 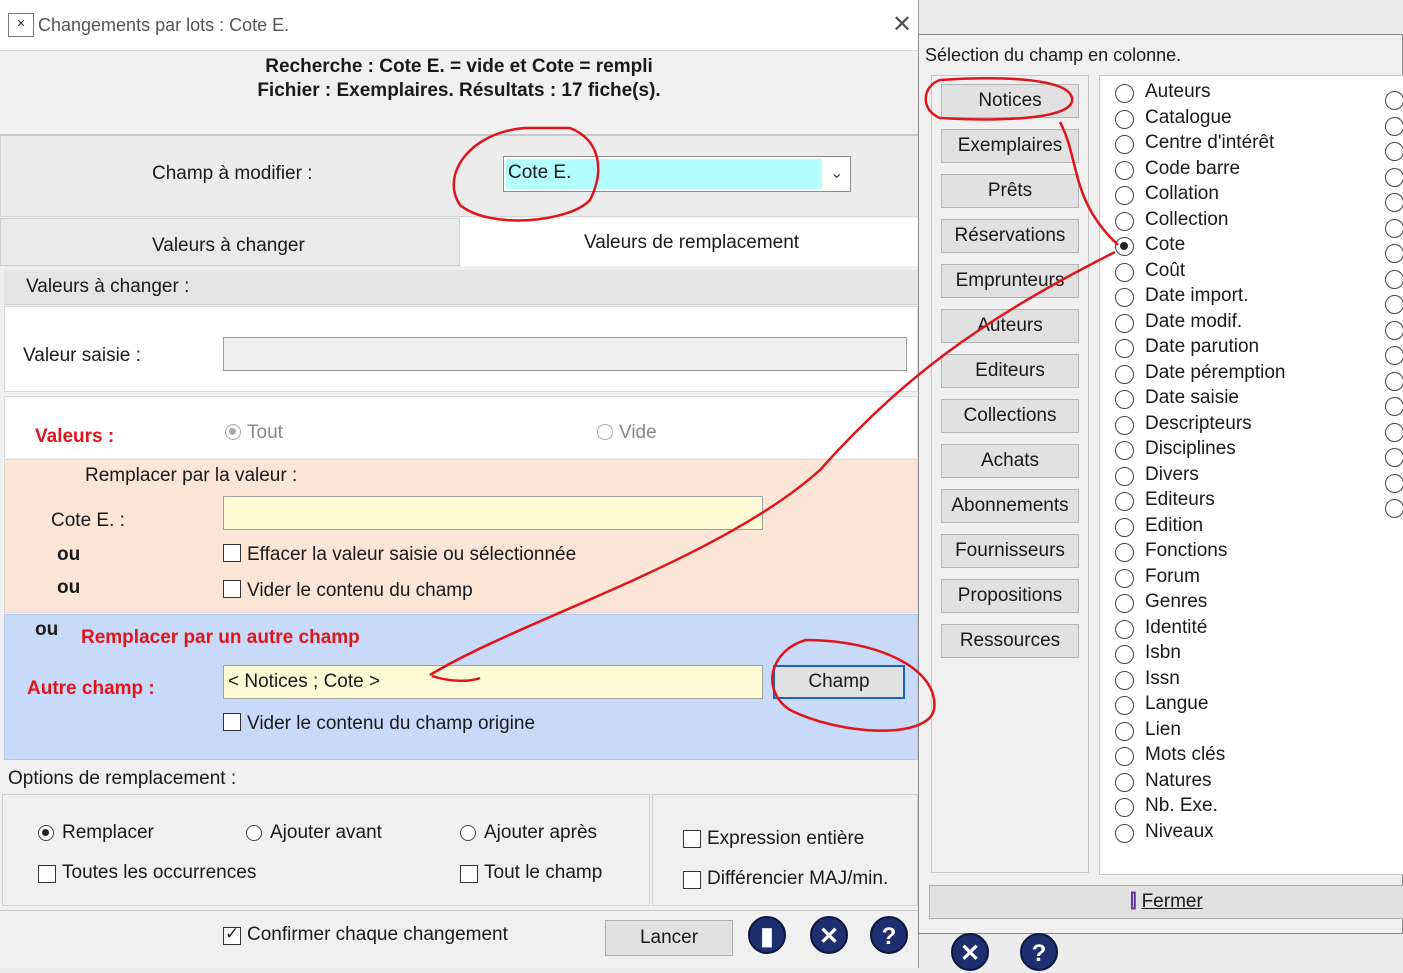 I want to click on file-button: Propositions, so click(x=1010, y=596).